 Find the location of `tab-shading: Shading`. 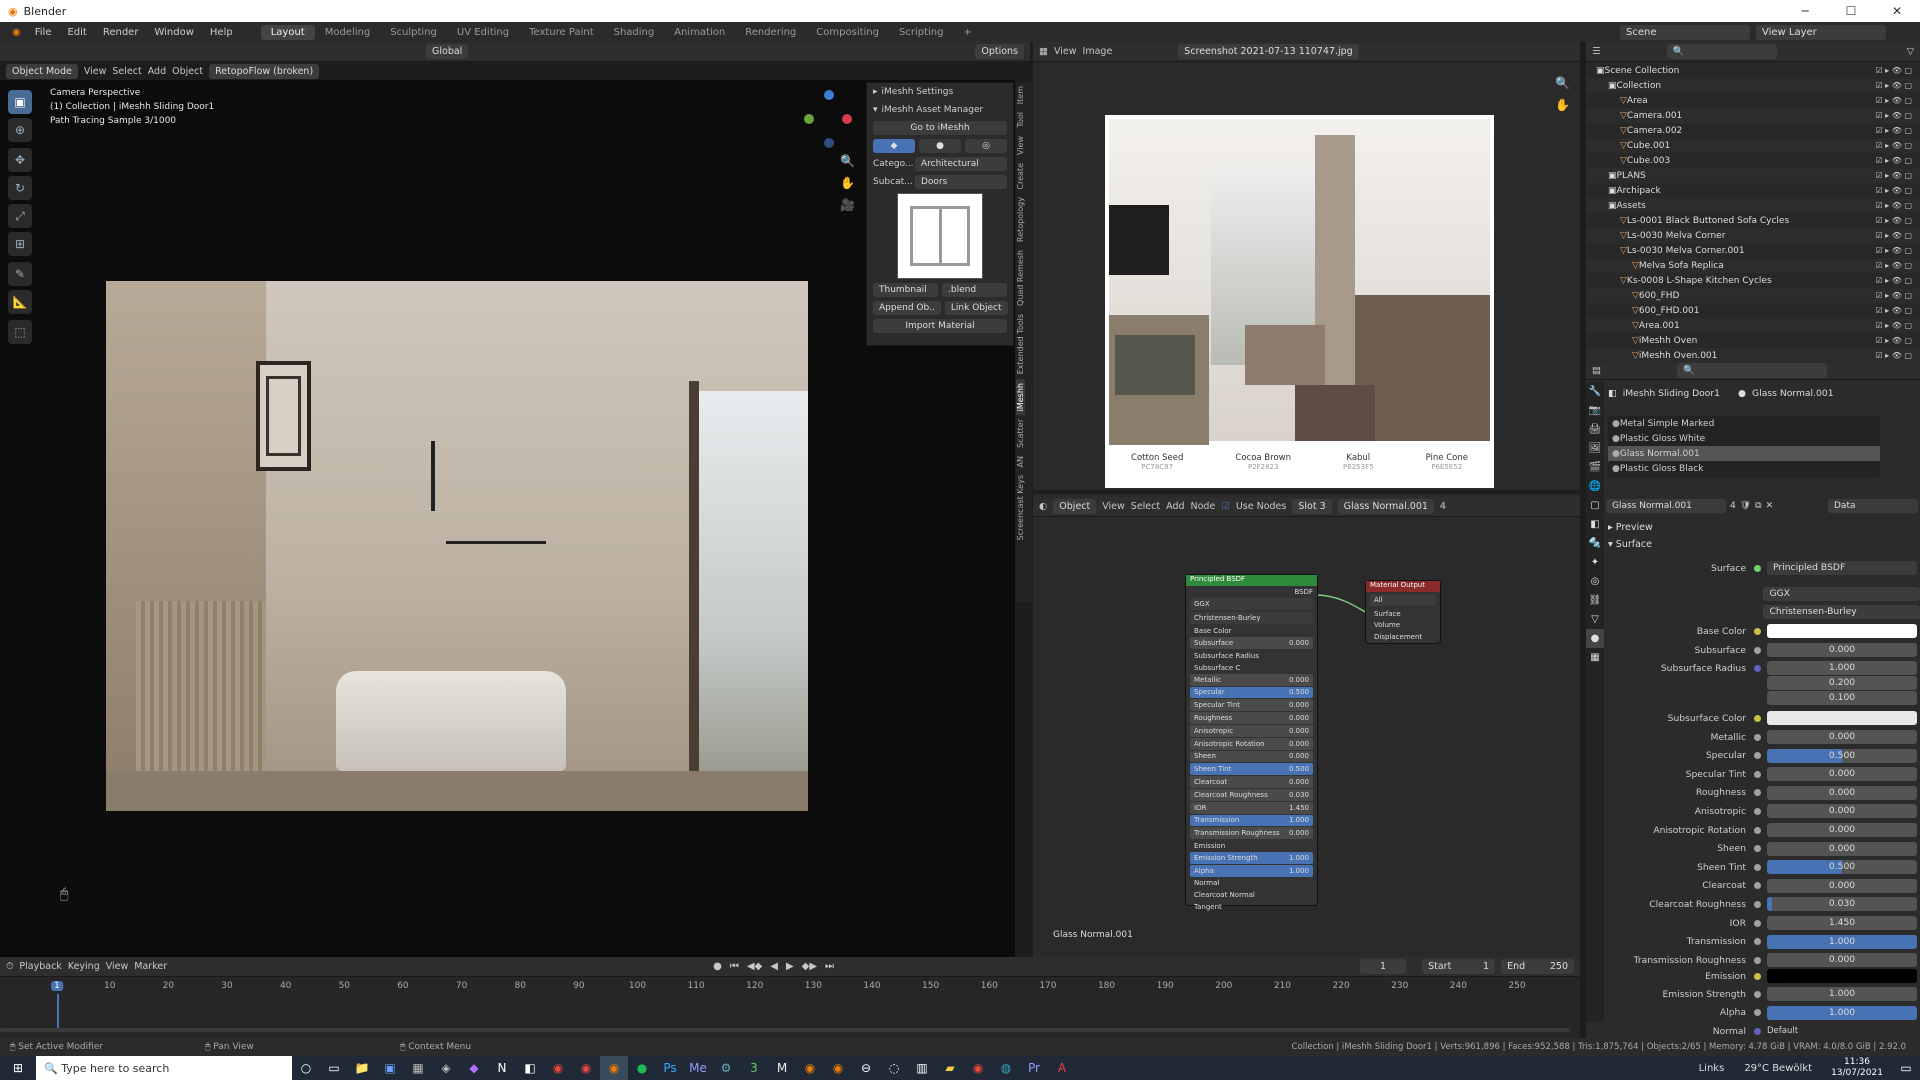

tab-shading: Shading is located at coordinates (634, 32).